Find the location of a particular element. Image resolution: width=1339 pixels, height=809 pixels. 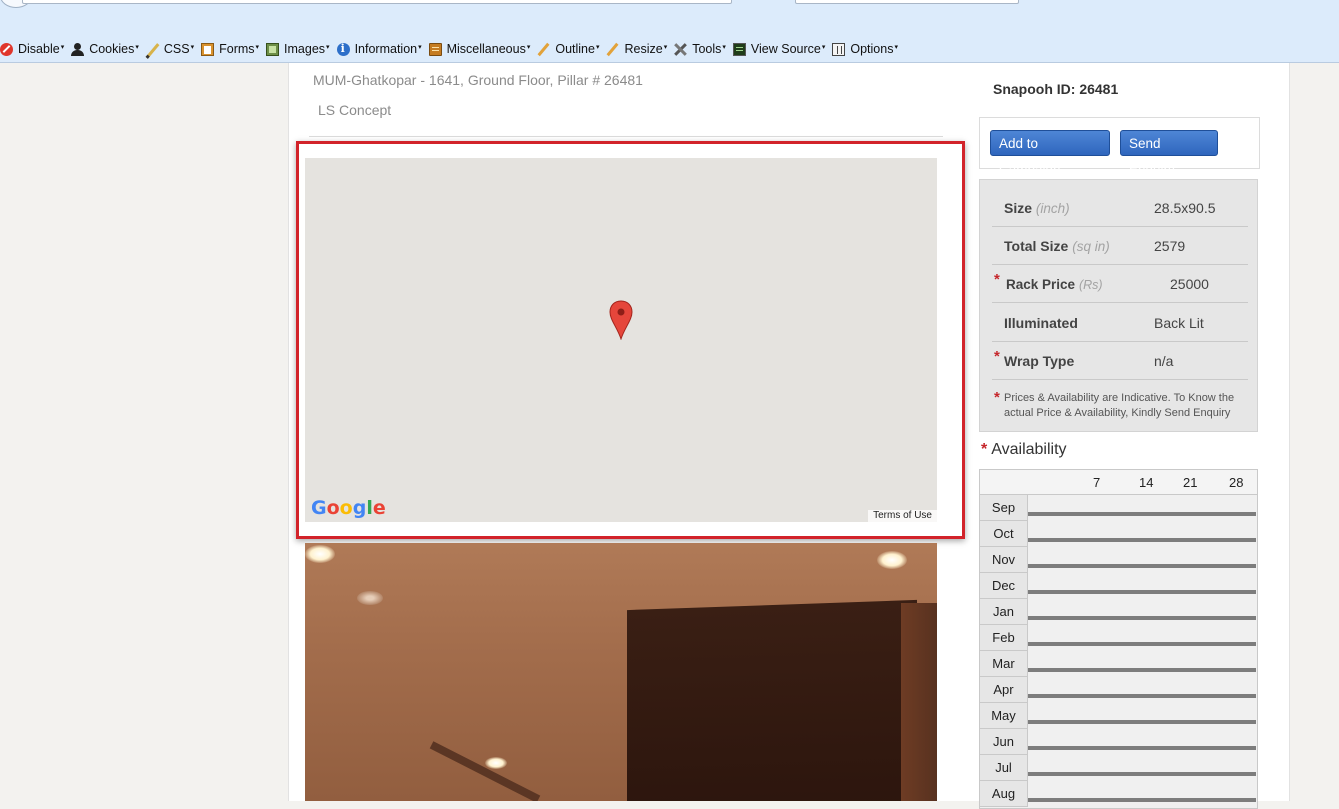

spec-value: Back Lit is located at coordinates (1179, 323).